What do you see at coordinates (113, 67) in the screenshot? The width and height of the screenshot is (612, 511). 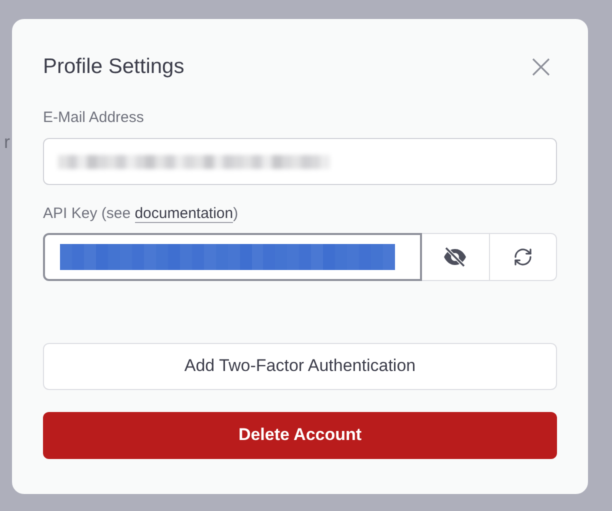 I see `dialog-title: Profile Settings` at bounding box center [113, 67].